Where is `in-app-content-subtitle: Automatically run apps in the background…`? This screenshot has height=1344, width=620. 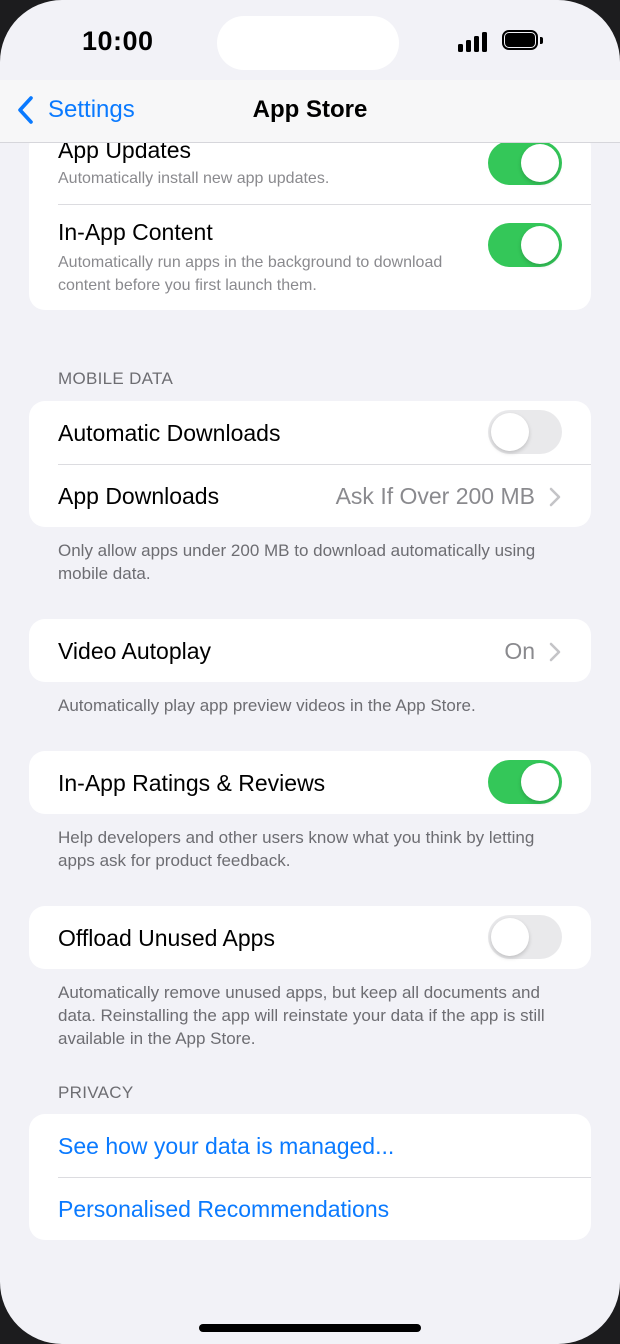
in-app-content-subtitle: Automatically run apps in the background… is located at coordinates (250, 274).